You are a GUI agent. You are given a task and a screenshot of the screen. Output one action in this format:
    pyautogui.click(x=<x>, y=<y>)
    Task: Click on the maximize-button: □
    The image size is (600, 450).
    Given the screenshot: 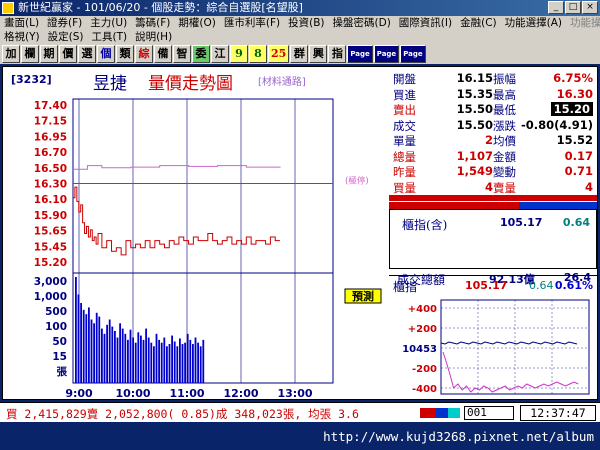 What is the action you would take?
    pyautogui.click(x=573, y=7)
    